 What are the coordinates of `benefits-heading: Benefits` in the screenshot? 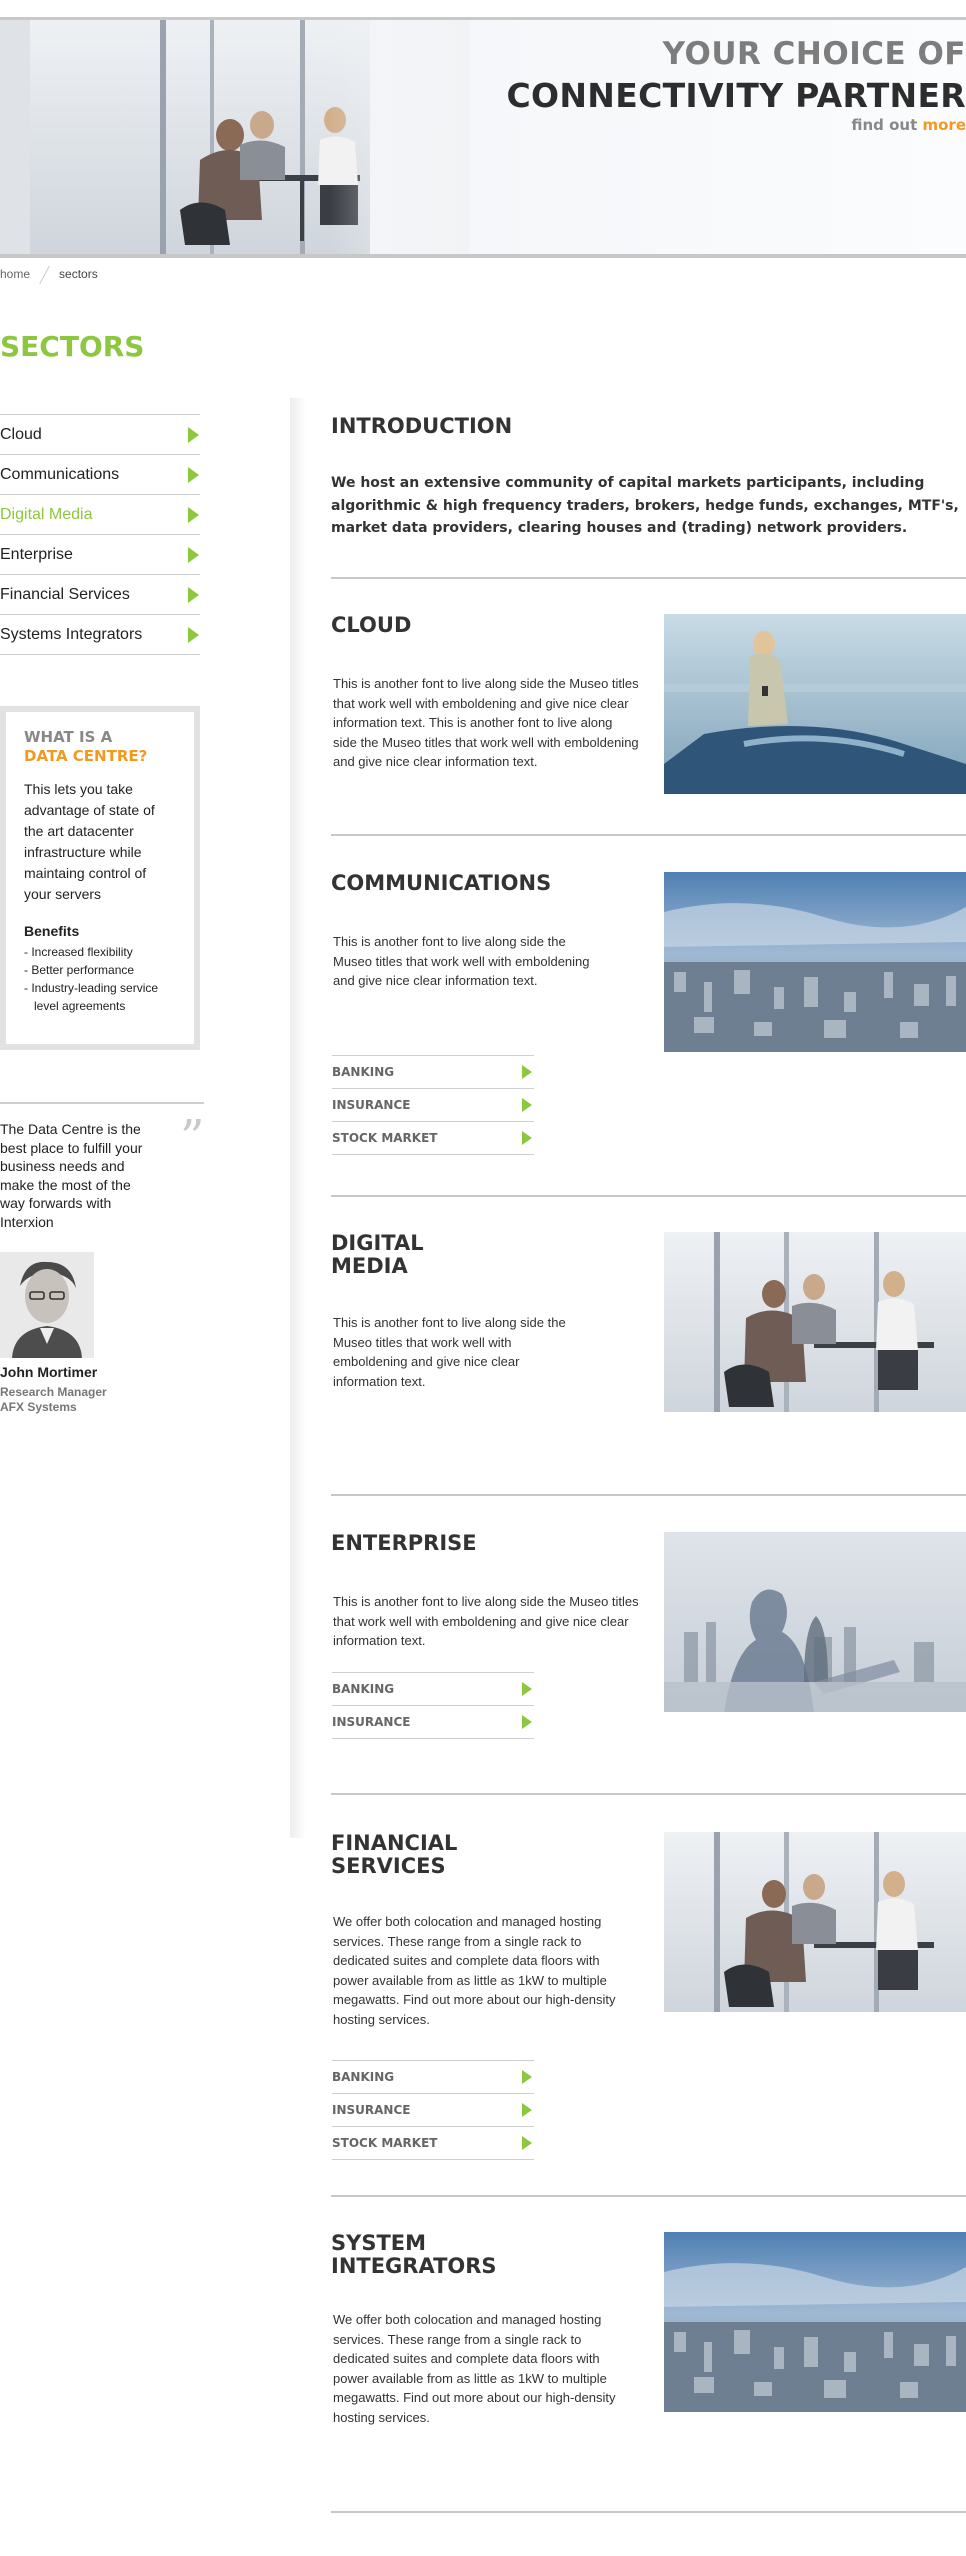 It's located at (52, 931).